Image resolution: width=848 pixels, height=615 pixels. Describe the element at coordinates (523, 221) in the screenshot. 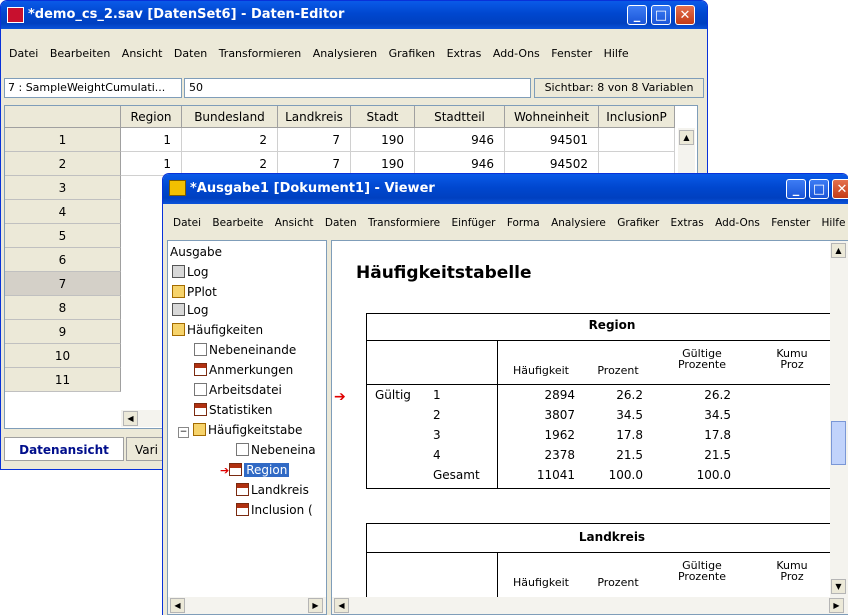

I see `menu-format: Forma` at that location.